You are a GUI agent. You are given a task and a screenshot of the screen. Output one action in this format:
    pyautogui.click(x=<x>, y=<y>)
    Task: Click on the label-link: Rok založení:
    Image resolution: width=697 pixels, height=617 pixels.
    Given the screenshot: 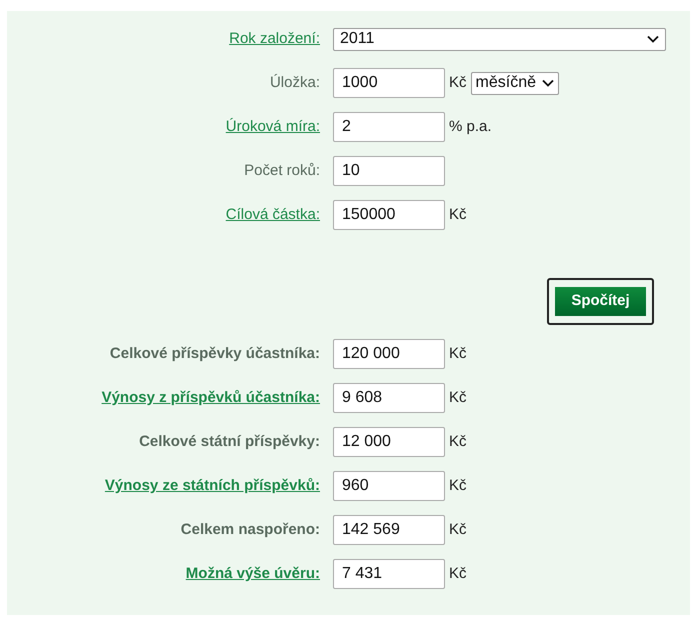 What is the action you would take?
    pyautogui.click(x=274, y=38)
    